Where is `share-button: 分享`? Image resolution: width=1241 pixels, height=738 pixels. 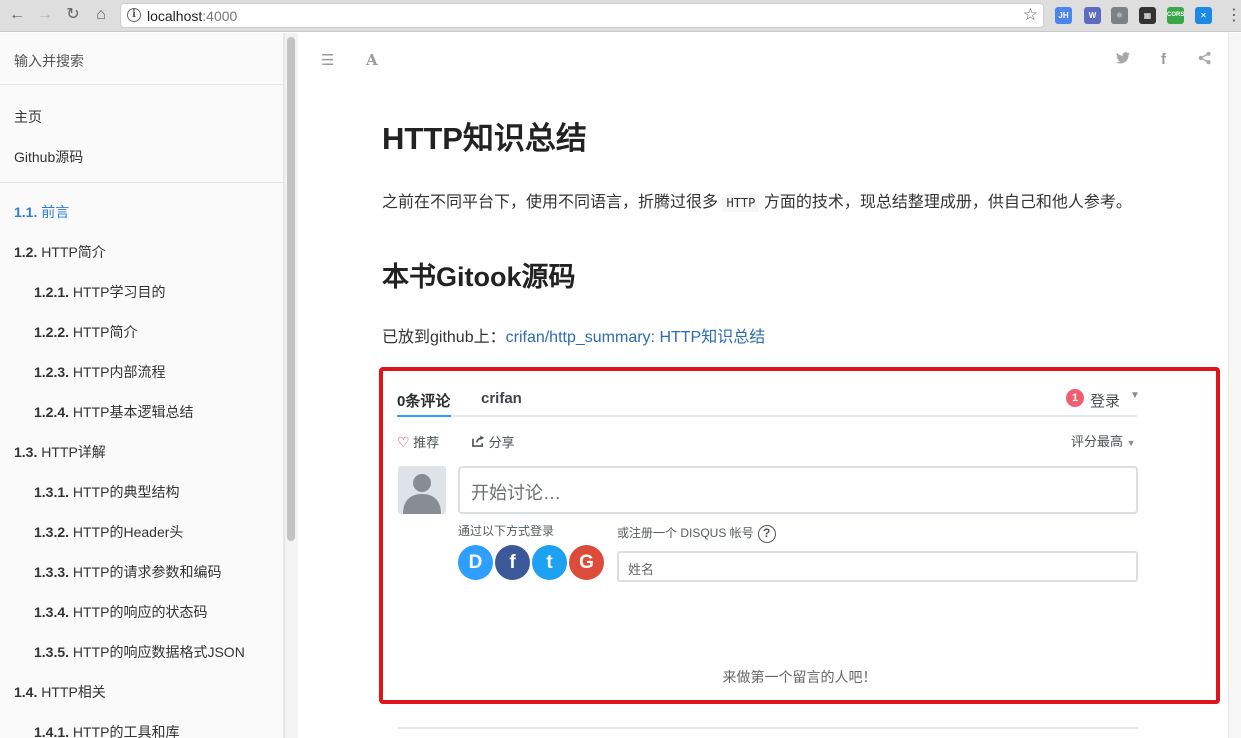
share-button: 分享 is located at coordinates (493, 441).